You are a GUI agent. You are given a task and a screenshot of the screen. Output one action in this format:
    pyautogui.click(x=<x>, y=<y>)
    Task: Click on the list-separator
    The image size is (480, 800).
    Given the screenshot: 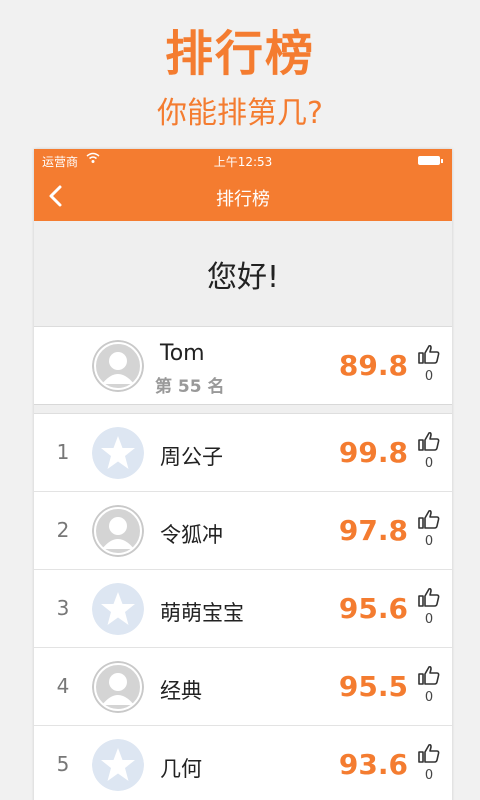 What is the action you would take?
    pyautogui.click(x=243, y=409)
    